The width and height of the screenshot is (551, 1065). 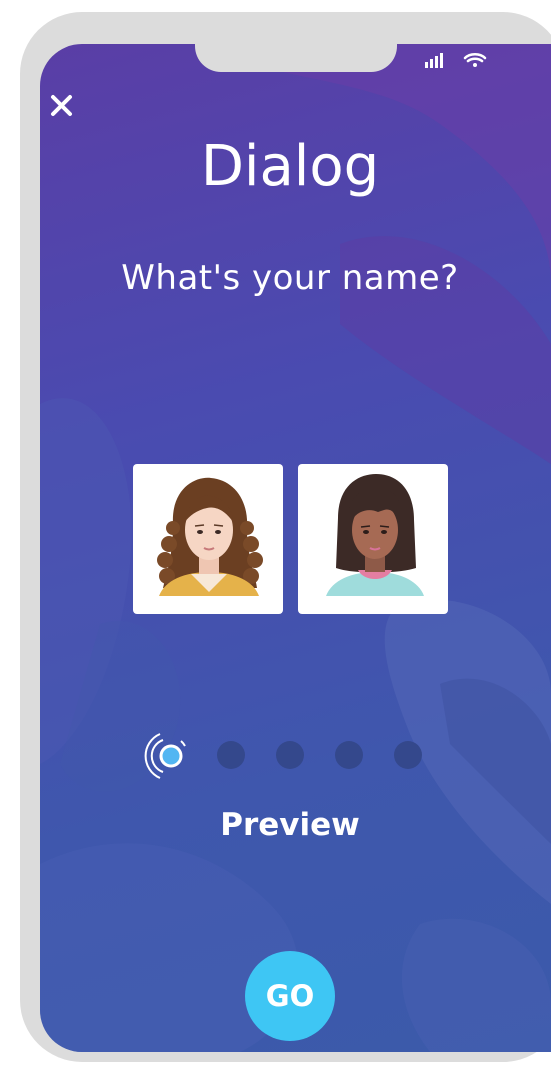 I want to click on go-button: GO, so click(x=290, y=996).